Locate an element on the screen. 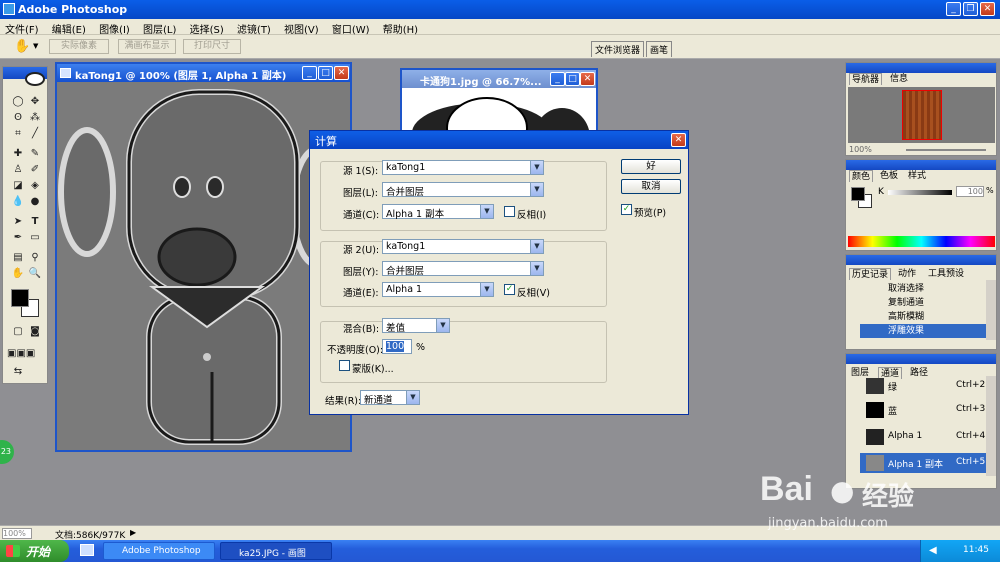  eyedropper-icon: ⚲ is located at coordinates (35, 258).